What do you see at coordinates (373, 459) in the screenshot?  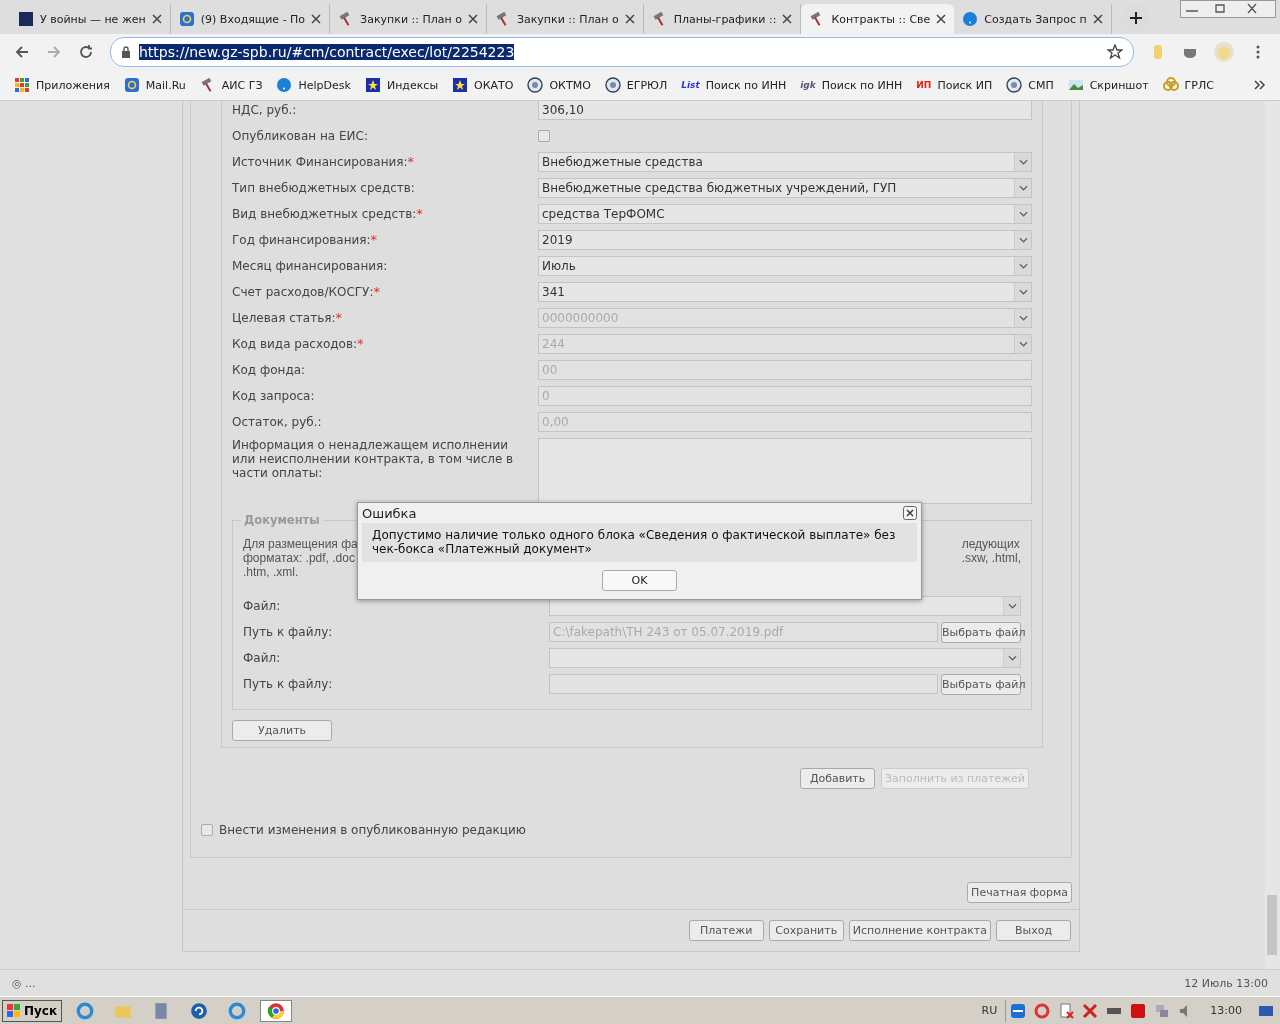 I see `field-label: Информация о ненадлежащем исполнении или неисполнении контракта, в том числе в части оплаты:` at bounding box center [373, 459].